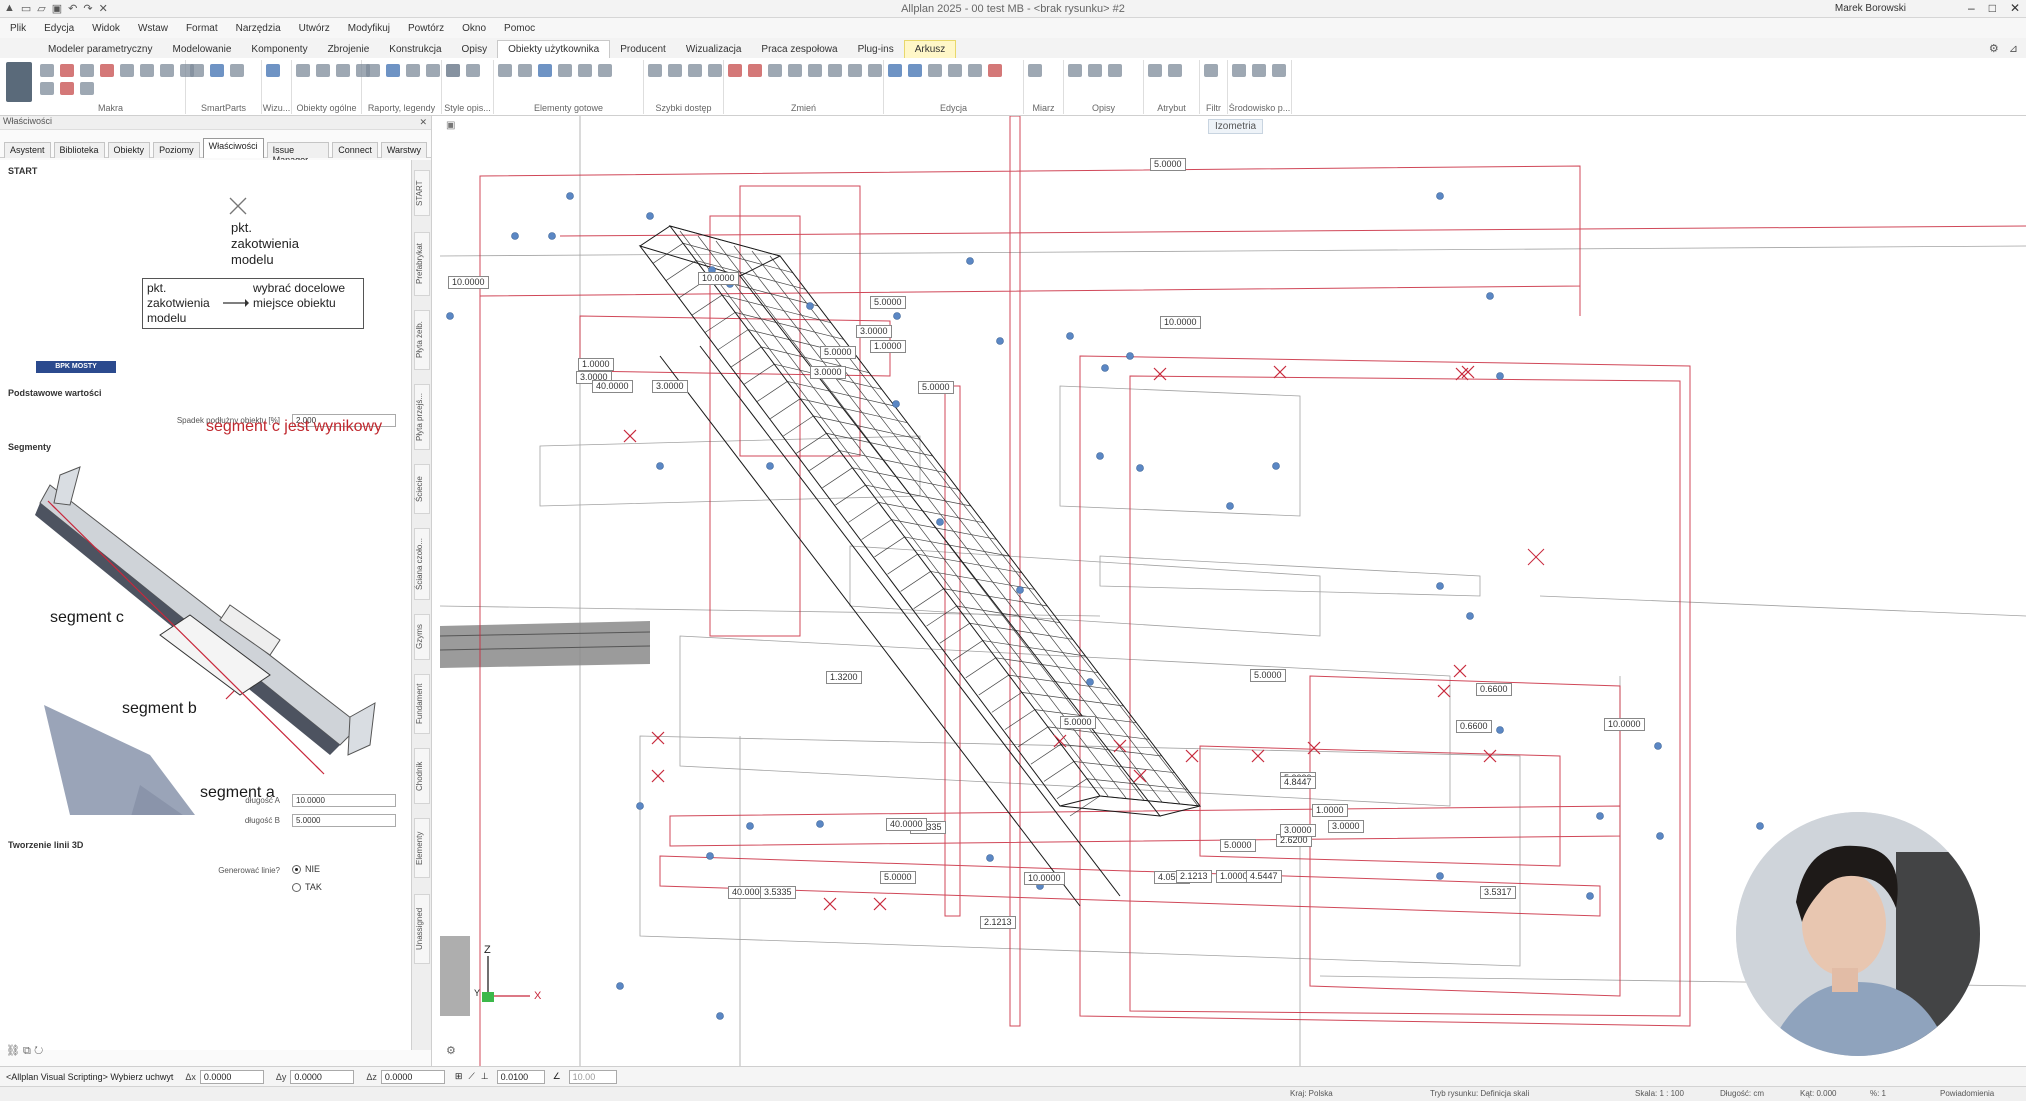 Image resolution: width=2026 pixels, height=1101 pixels. I want to click on ribbon-tab: Plug-ins, so click(876, 49).